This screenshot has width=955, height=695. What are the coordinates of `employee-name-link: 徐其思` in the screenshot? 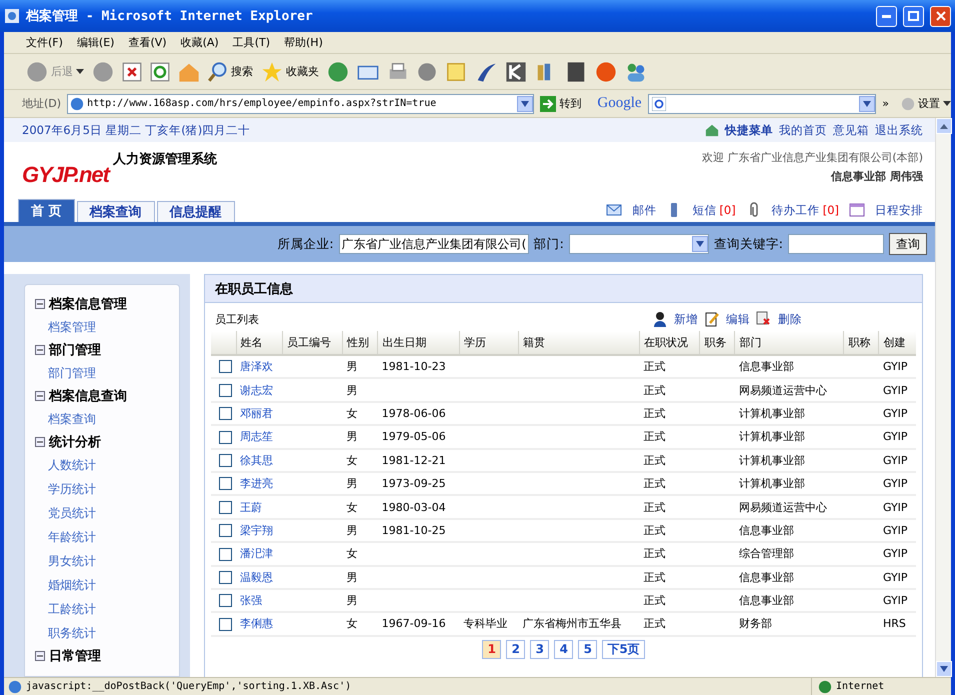 It's located at (256, 460).